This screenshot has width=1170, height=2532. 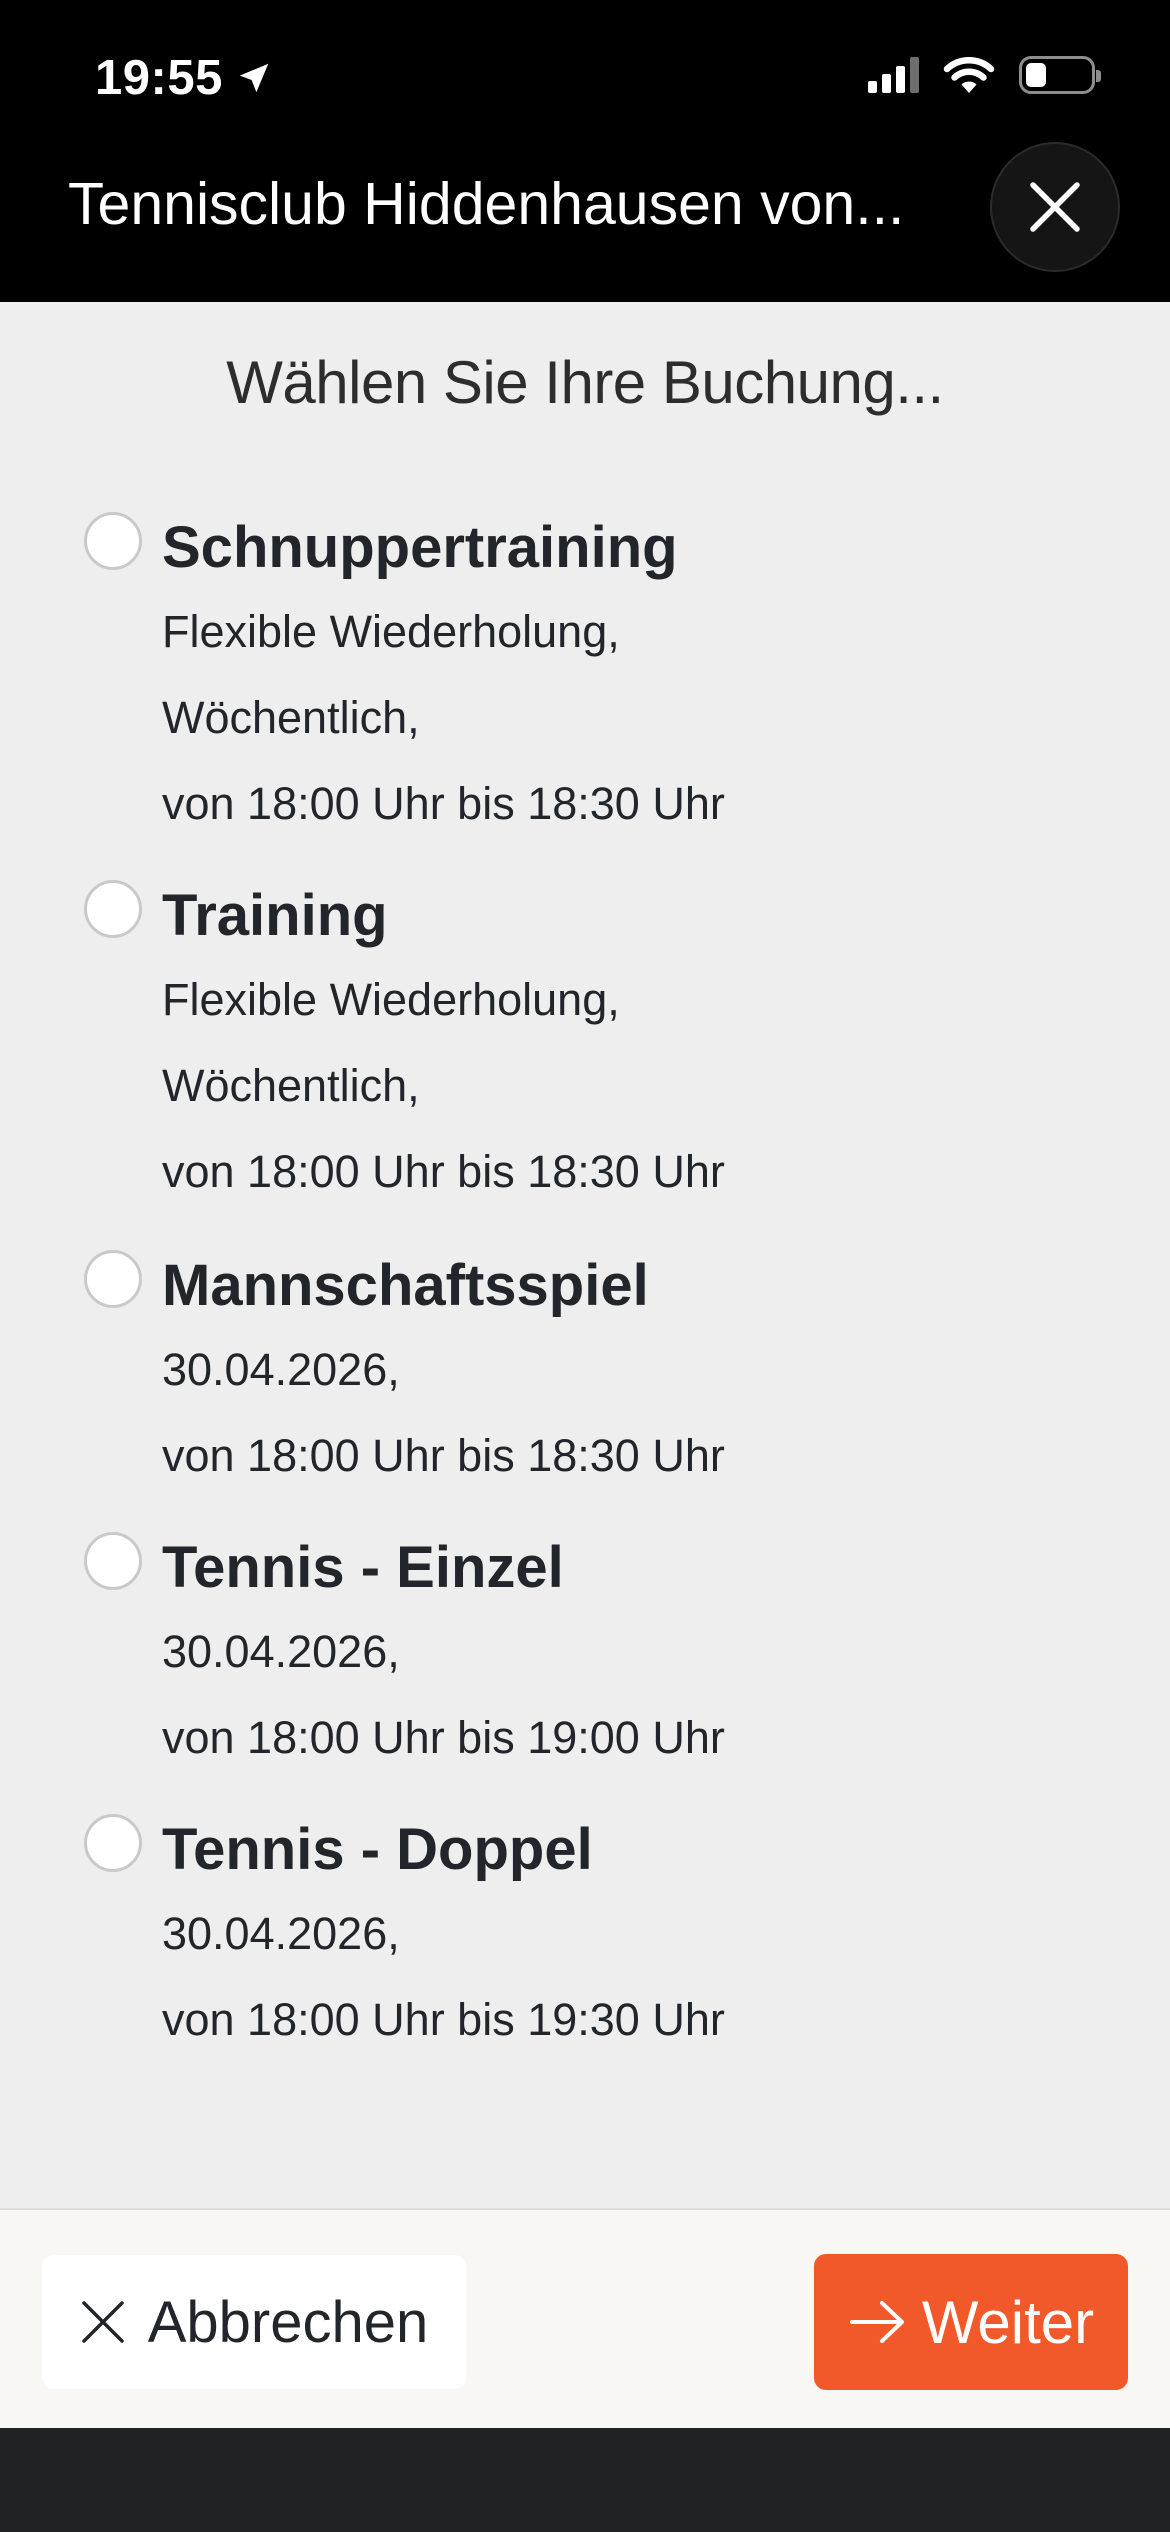 What do you see at coordinates (1060, 75) in the screenshot?
I see `battery-icon` at bounding box center [1060, 75].